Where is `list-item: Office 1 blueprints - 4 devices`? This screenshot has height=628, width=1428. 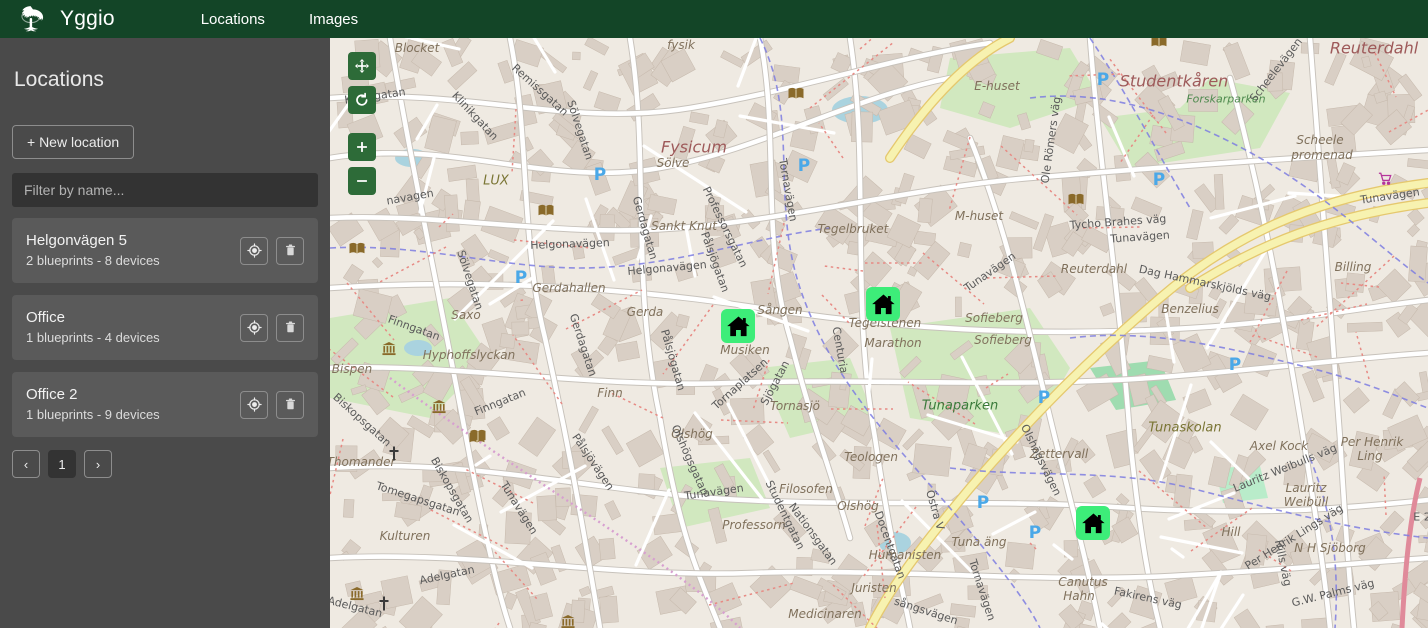
list-item: Office 1 blueprints - 4 devices is located at coordinates (165, 327).